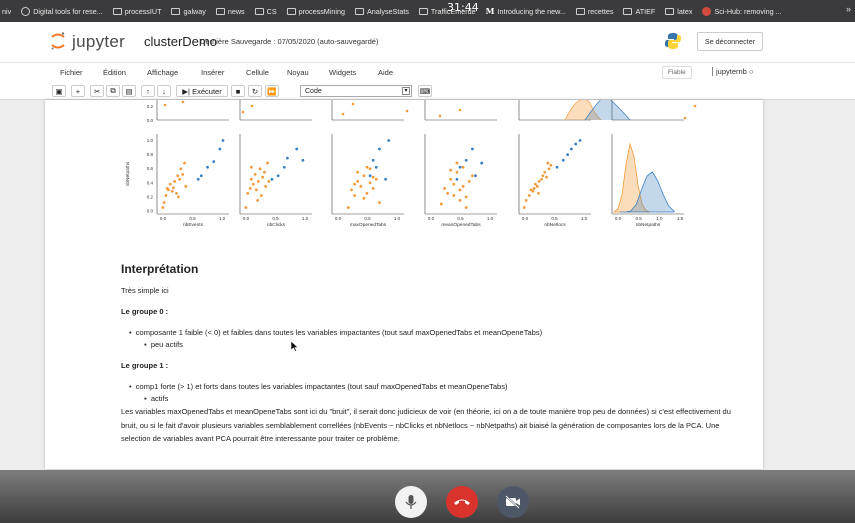 Image resolution: width=855 pixels, height=523 pixels. Describe the element at coordinates (265, 11) in the screenshot. I see `bookmark-item: CS` at that location.